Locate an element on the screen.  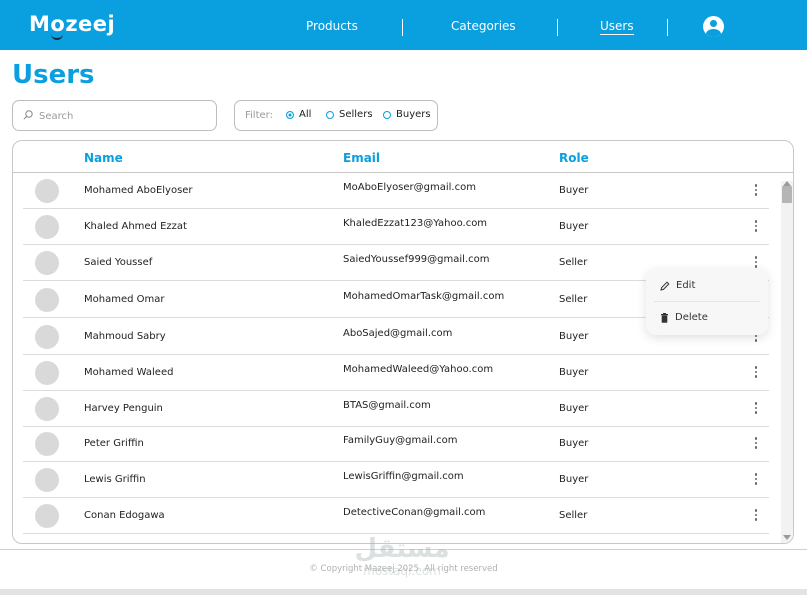
nav-products: Products is located at coordinates (332, 26).